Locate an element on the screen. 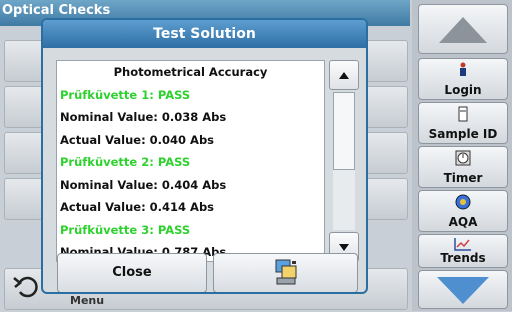 The image size is (512, 312). aqa-button: AQA is located at coordinates (463, 211).